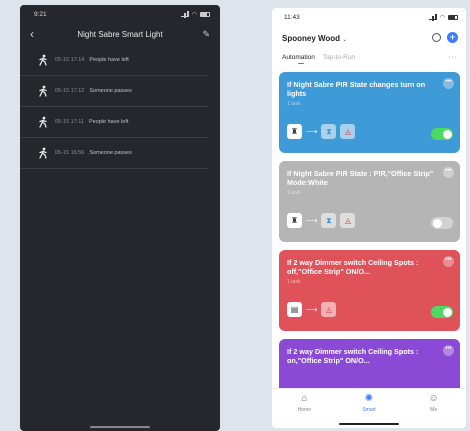  I want to click on scene-tabs: Automation Tap-to-Run ···, so click(369, 56).